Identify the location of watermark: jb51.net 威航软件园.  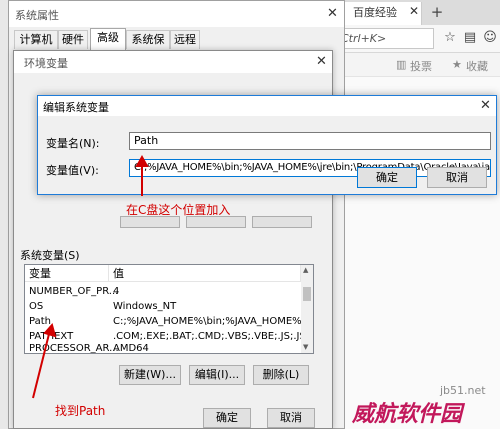
(426, 406).